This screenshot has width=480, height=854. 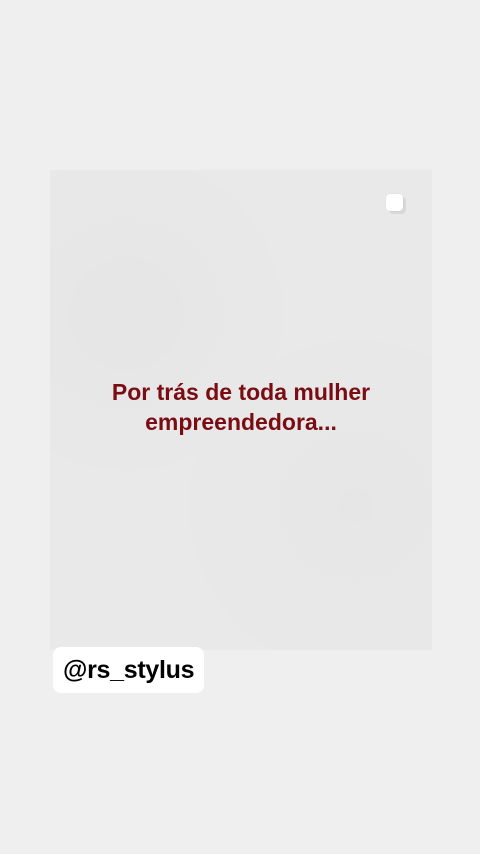 I want to click on carousel-icon-front, so click(x=394, y=202).